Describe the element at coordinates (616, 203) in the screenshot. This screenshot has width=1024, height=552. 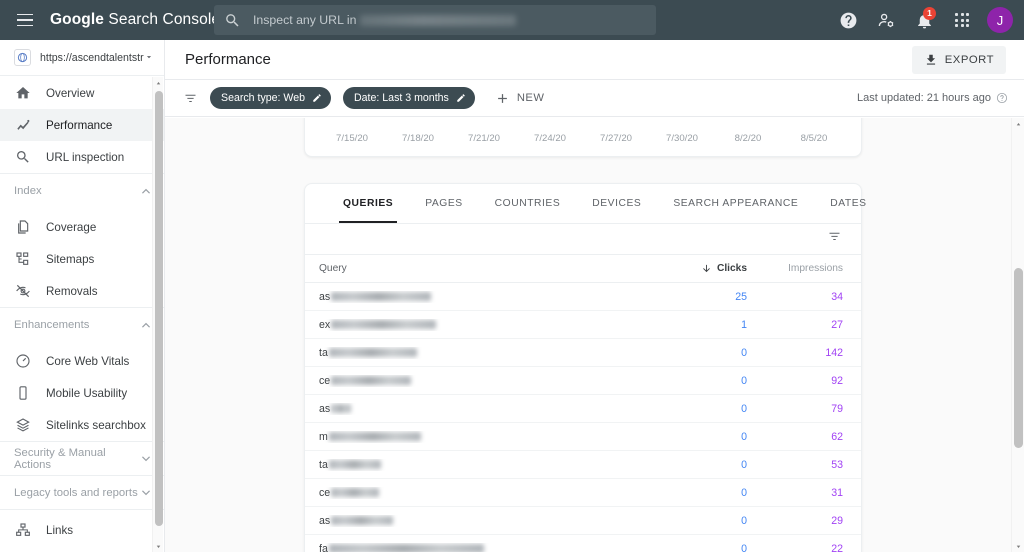
I see `tab-devices: DEVICES` at that location.